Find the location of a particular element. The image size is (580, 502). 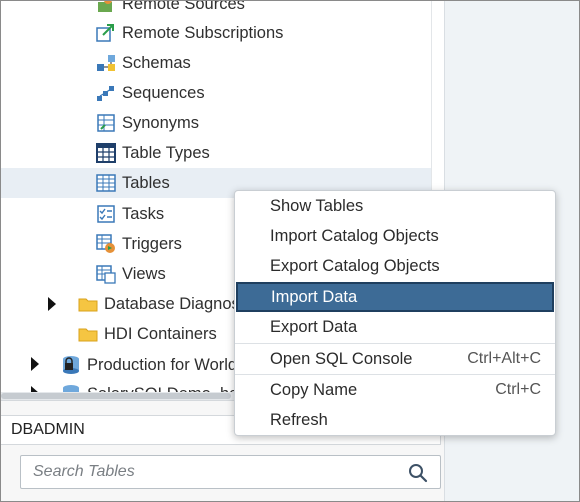

tree-node-triggers: Triggers is located at coordinates (139, 244).